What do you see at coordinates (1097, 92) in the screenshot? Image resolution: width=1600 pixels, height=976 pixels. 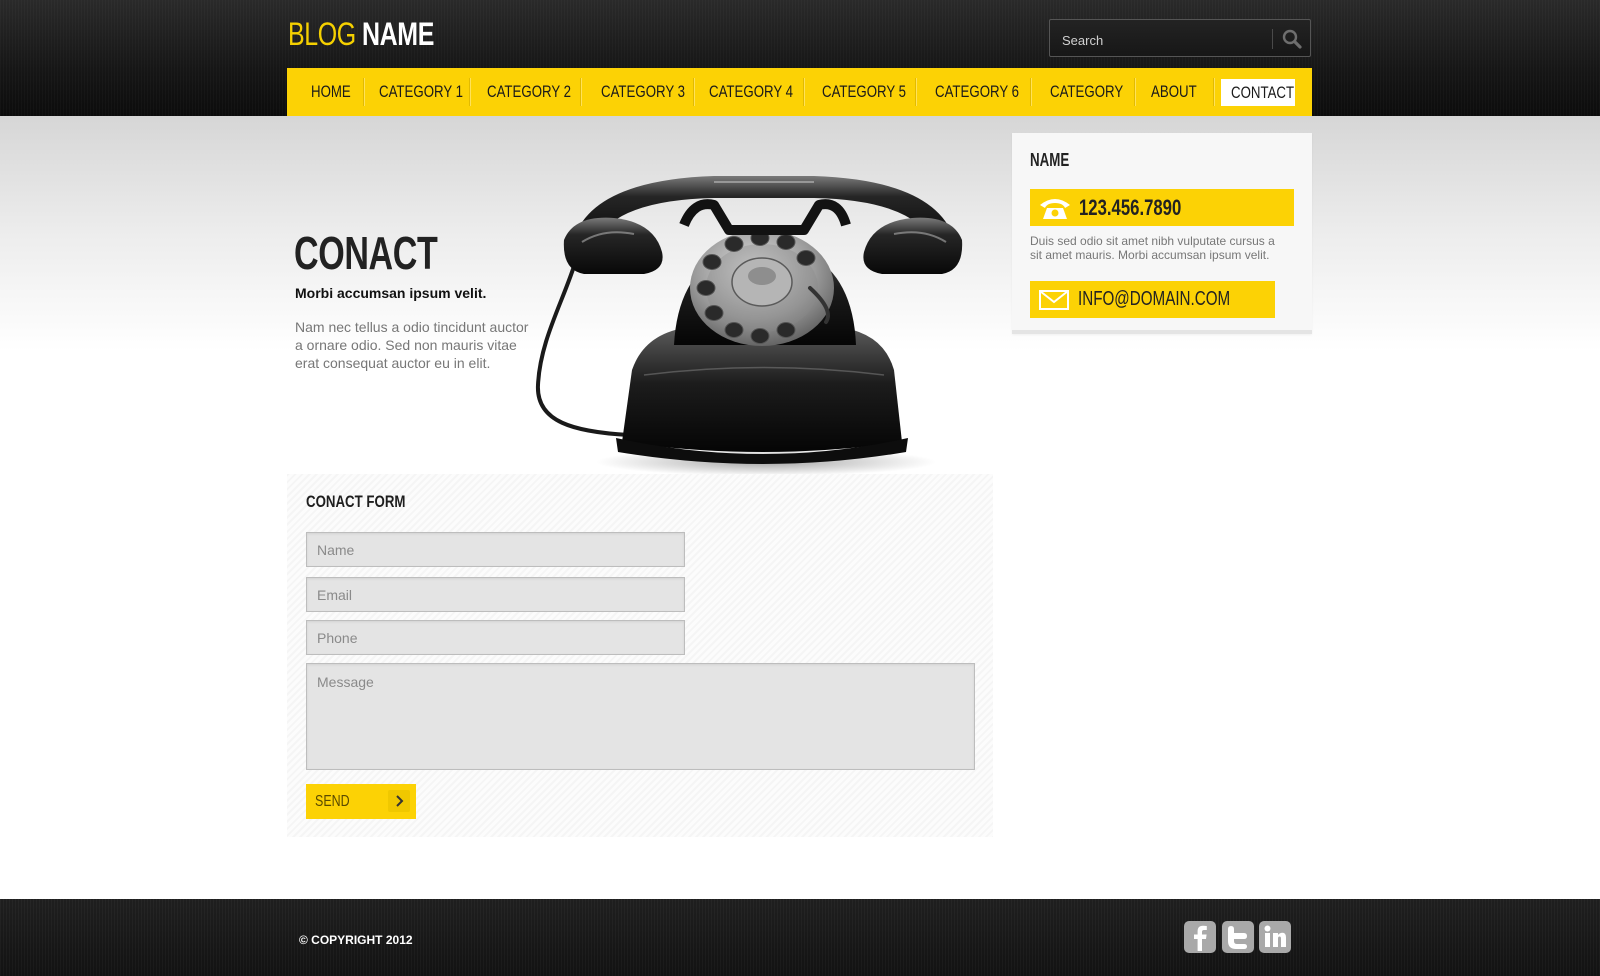 I see `nav-item-category: CATEGORY` at bounding box center [1097, 92].